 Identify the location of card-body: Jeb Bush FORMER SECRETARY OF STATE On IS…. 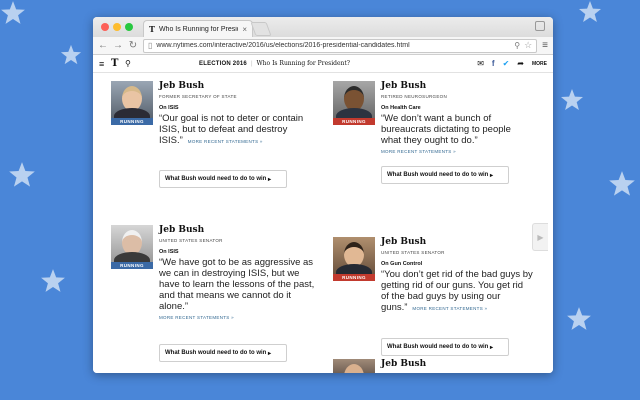
(234, 114).